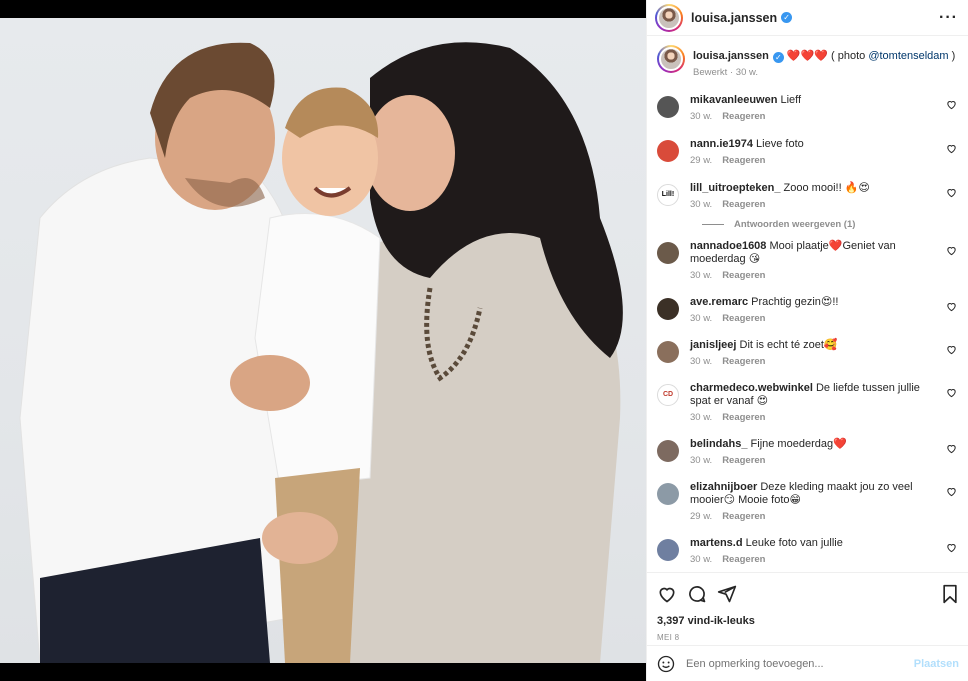  I want to click on add-comment-bar: Plaatsen, so click(807, 663).